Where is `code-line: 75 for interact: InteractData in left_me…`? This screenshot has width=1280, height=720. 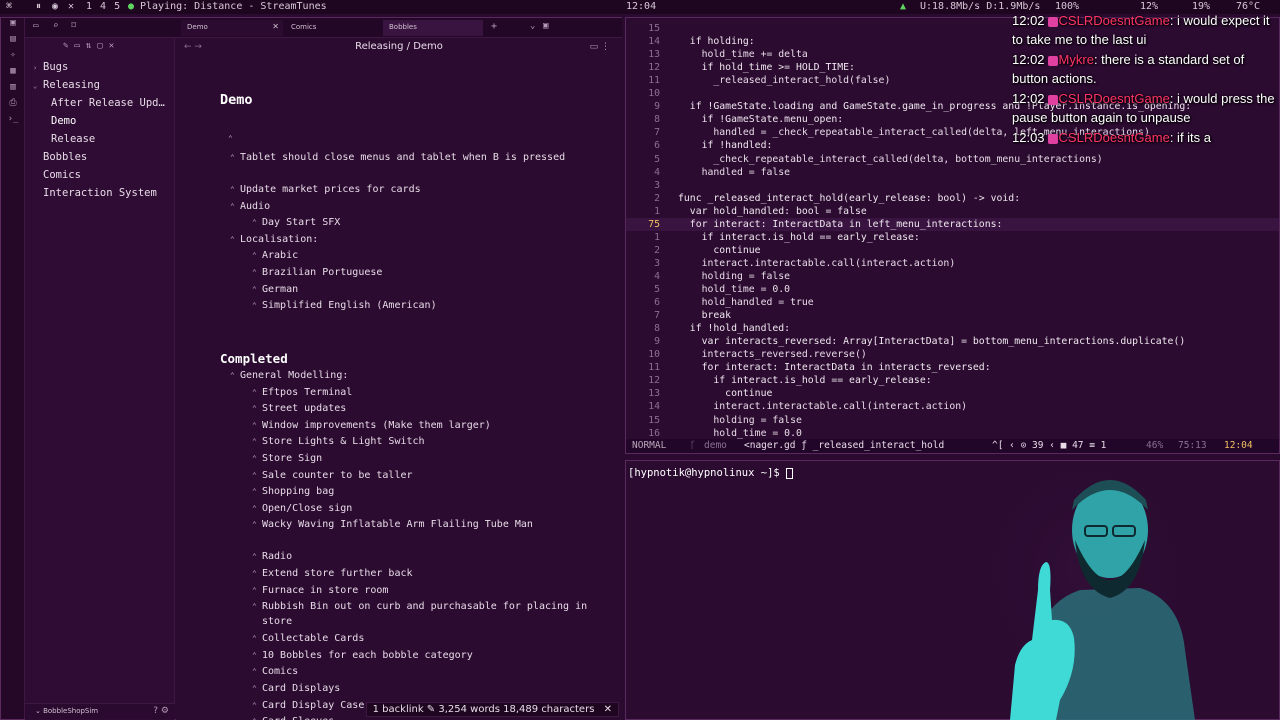 code-line: 75 for interact: InteractData in left_me… is located at coordinates (952, 224).